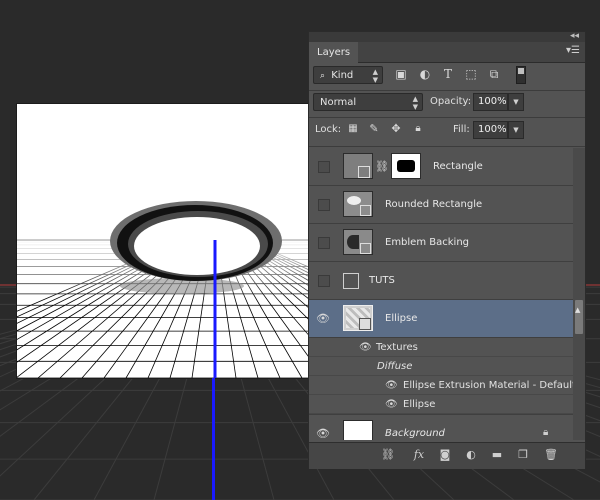  What do you see at coordinates (494, 74) in the screenshot?
I see `smart-object-filter-icon: ⧉` at bounding box center [494, 74].